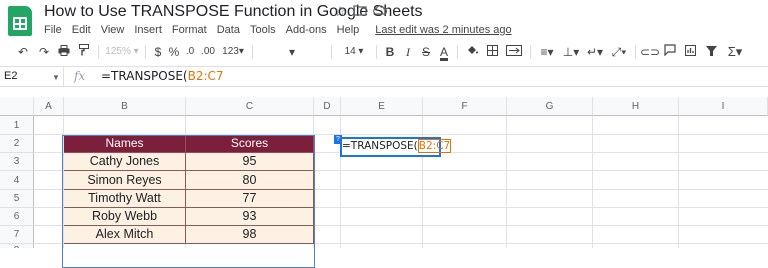 The image size is (768, 268). What do you see at coordinates (144, 76) in the screenshot?
I see `formula-text: =TRANSPOSE(` at bounding box center [144, 76].